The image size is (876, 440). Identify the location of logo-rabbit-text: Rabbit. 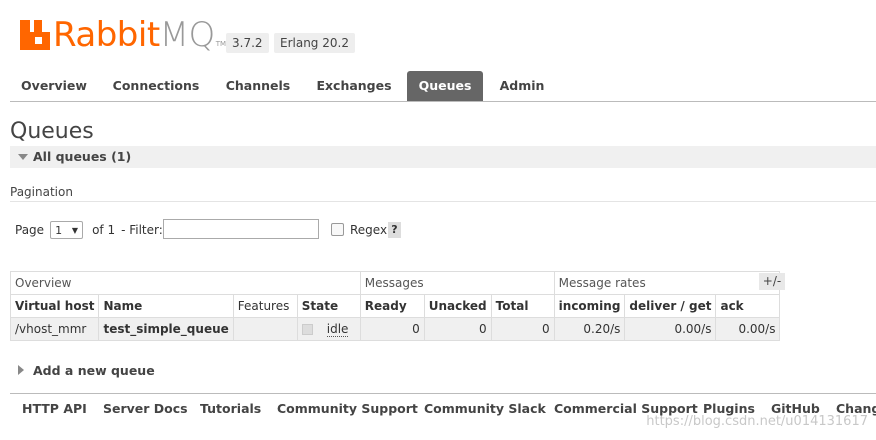
(106, 35).